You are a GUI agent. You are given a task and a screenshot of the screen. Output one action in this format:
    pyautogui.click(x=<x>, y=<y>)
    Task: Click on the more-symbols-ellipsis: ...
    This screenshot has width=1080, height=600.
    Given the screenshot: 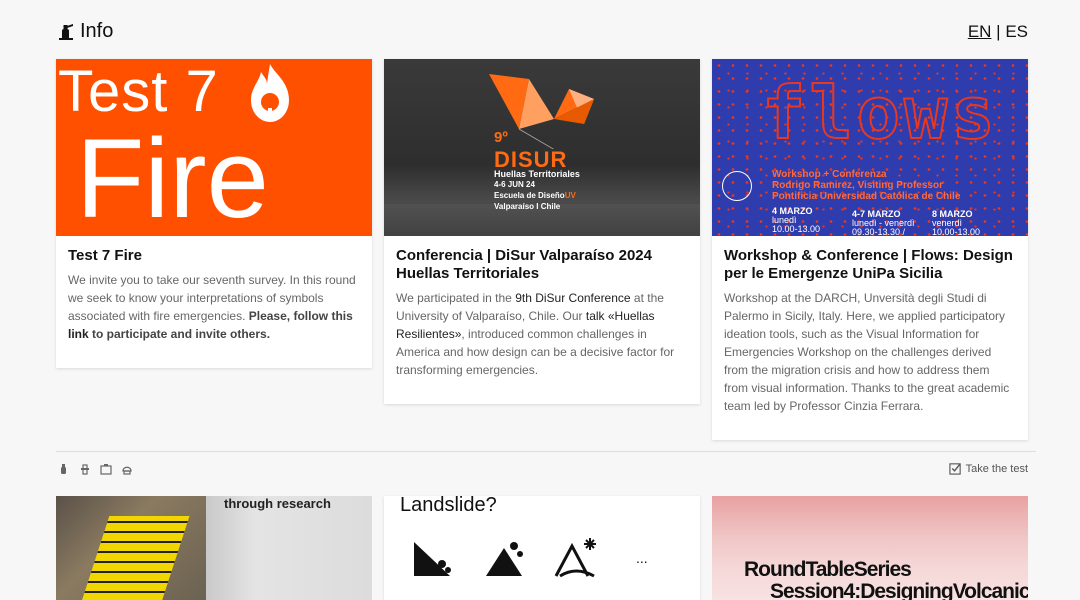 What is the action you would take?
    pyautogui.click(x=642, y=558)
    